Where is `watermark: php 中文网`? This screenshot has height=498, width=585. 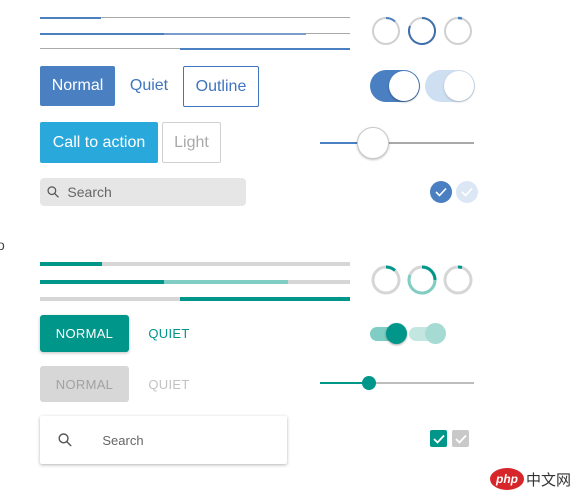
watermark: php 中文网 is located at coordinates (530, 479).